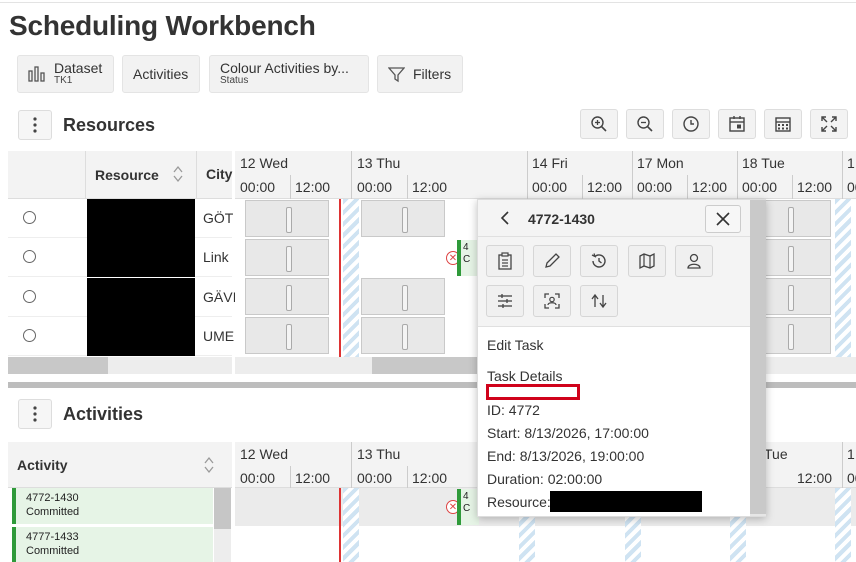 The height and width of the screenshot is (562, 856). I want to click on dataset-button: Dataset TK1, so click(65, 74).